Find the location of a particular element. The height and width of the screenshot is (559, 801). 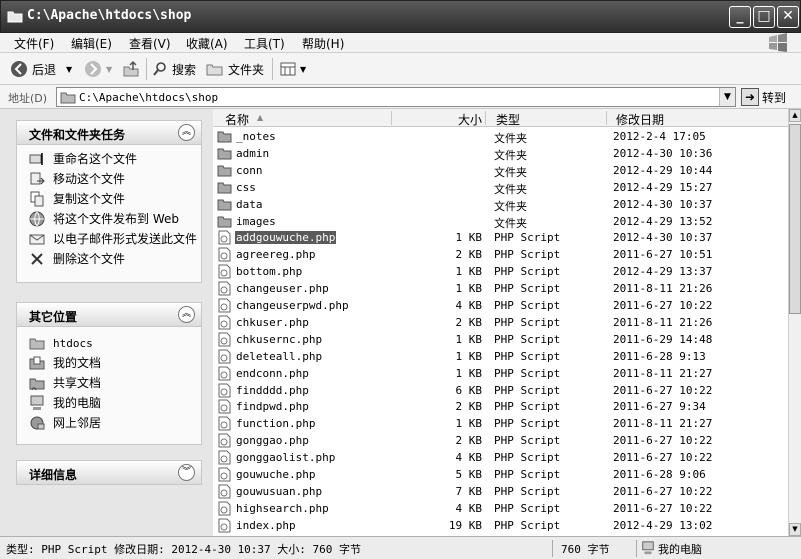

column-size: 大小 is located at coordinates (470, 119).